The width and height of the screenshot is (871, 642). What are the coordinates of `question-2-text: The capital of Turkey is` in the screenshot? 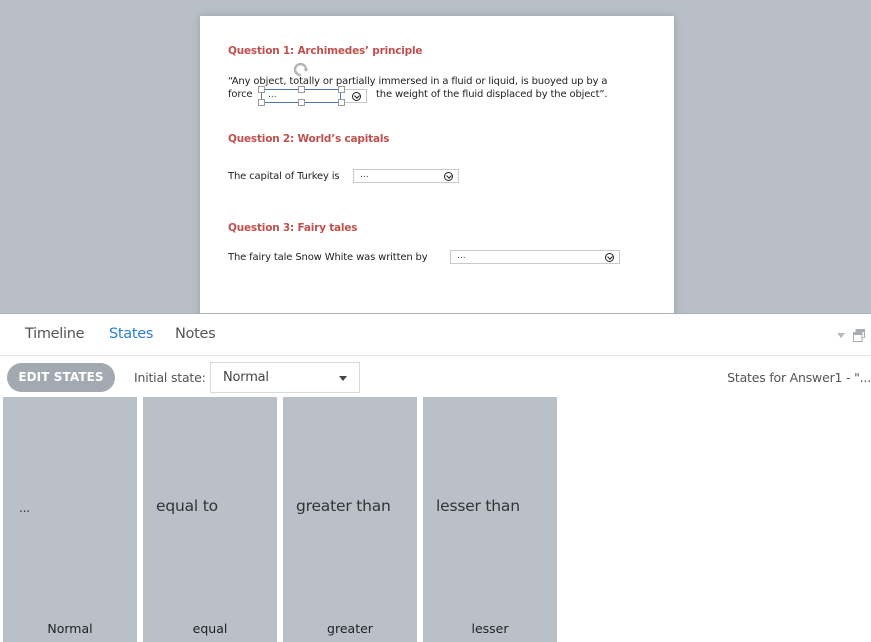 It's located at (284, 176).